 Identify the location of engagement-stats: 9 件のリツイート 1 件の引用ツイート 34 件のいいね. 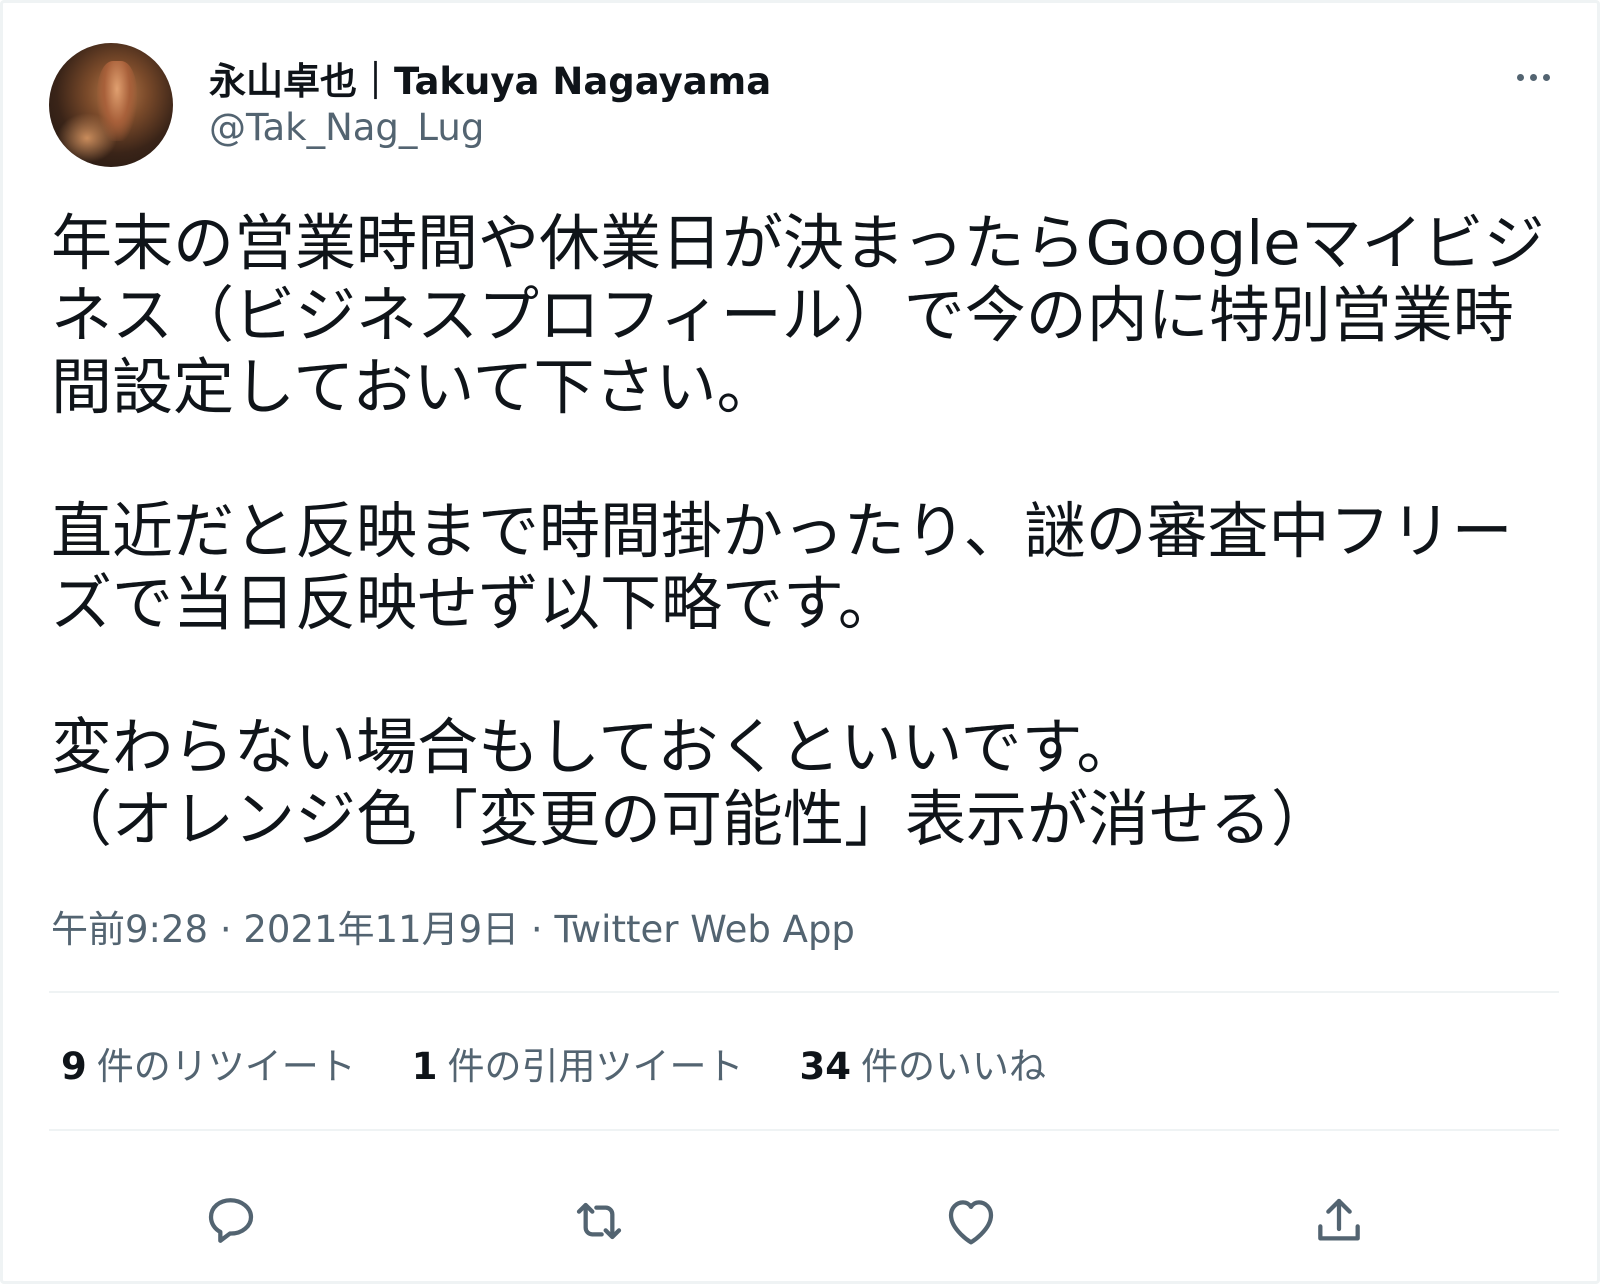
(553, 1063).